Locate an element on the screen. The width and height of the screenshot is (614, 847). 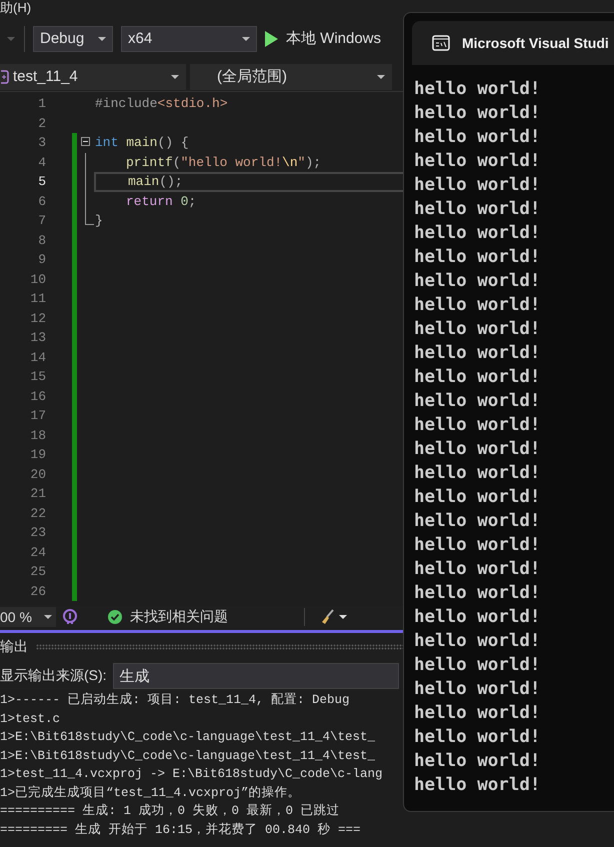
code-line: main(); is located at coordinates (155, 181).